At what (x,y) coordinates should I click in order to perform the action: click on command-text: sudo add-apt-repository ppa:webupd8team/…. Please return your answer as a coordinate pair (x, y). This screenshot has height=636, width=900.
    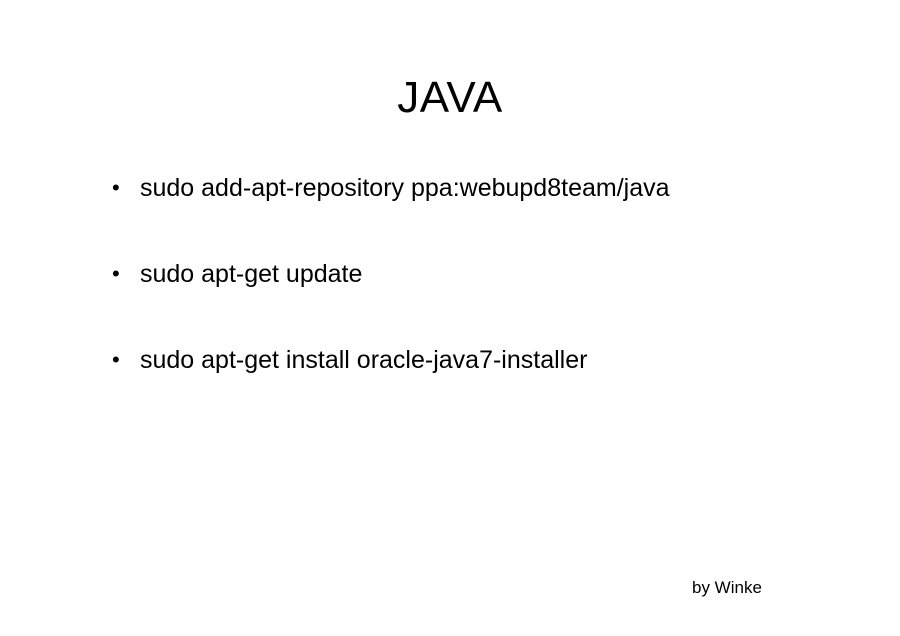
    Looking at the image, I should click on (405, 188).